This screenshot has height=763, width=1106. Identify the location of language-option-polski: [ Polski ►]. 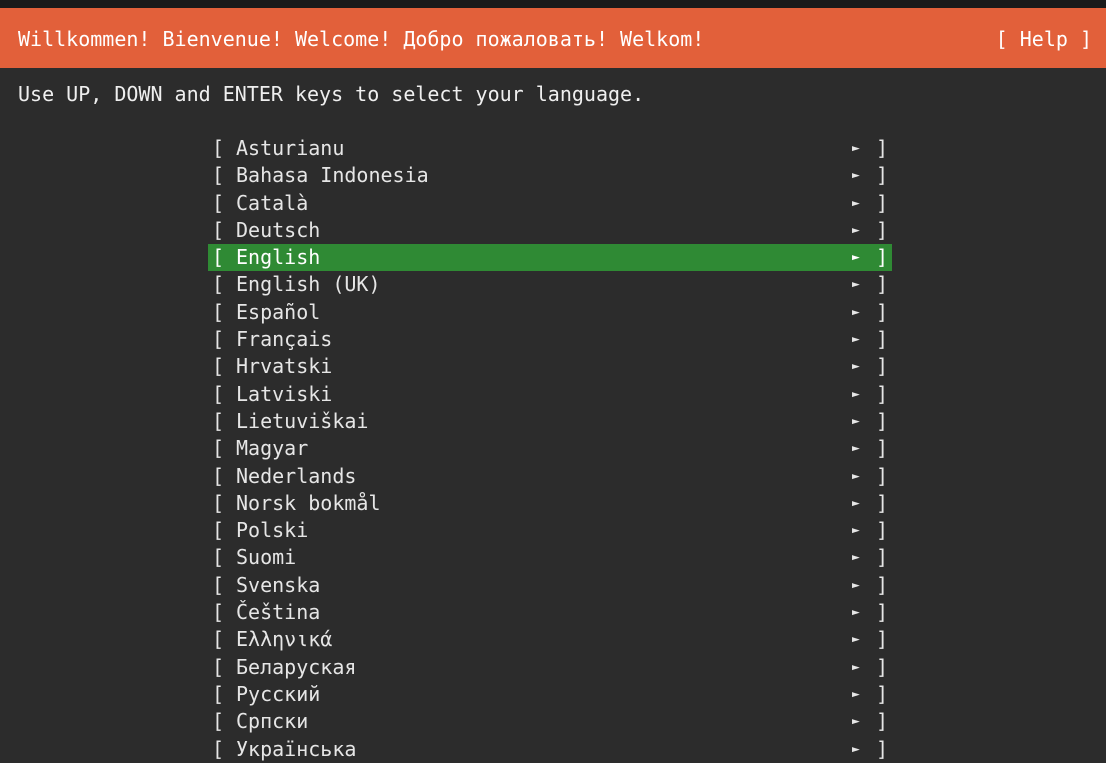
(550, 530).